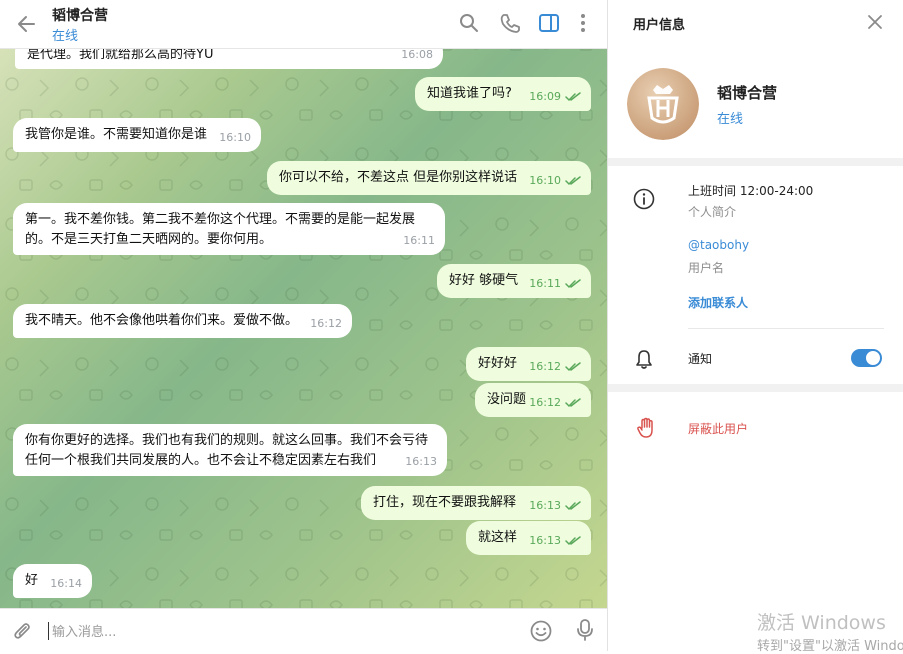  Describe the element at coordinates (659, 25) in the screenshot. I see `info-panel-title: 用户信息` at that location.